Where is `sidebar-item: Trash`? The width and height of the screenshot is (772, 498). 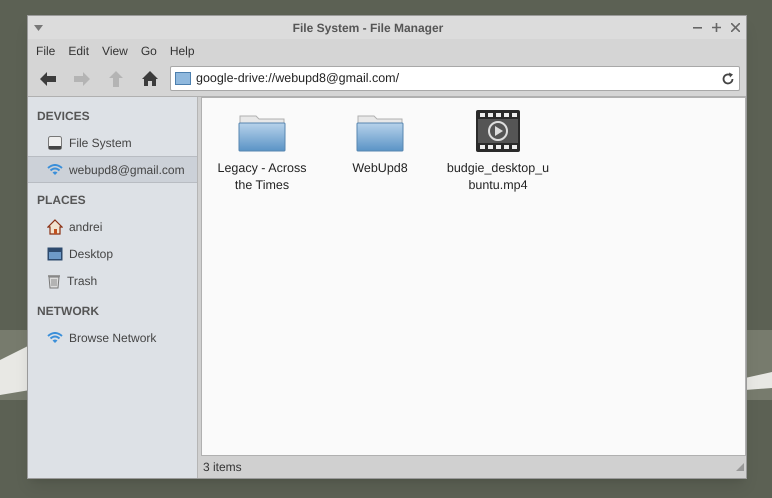
sidebar-item: Trash is located at coordinates (112, 280).